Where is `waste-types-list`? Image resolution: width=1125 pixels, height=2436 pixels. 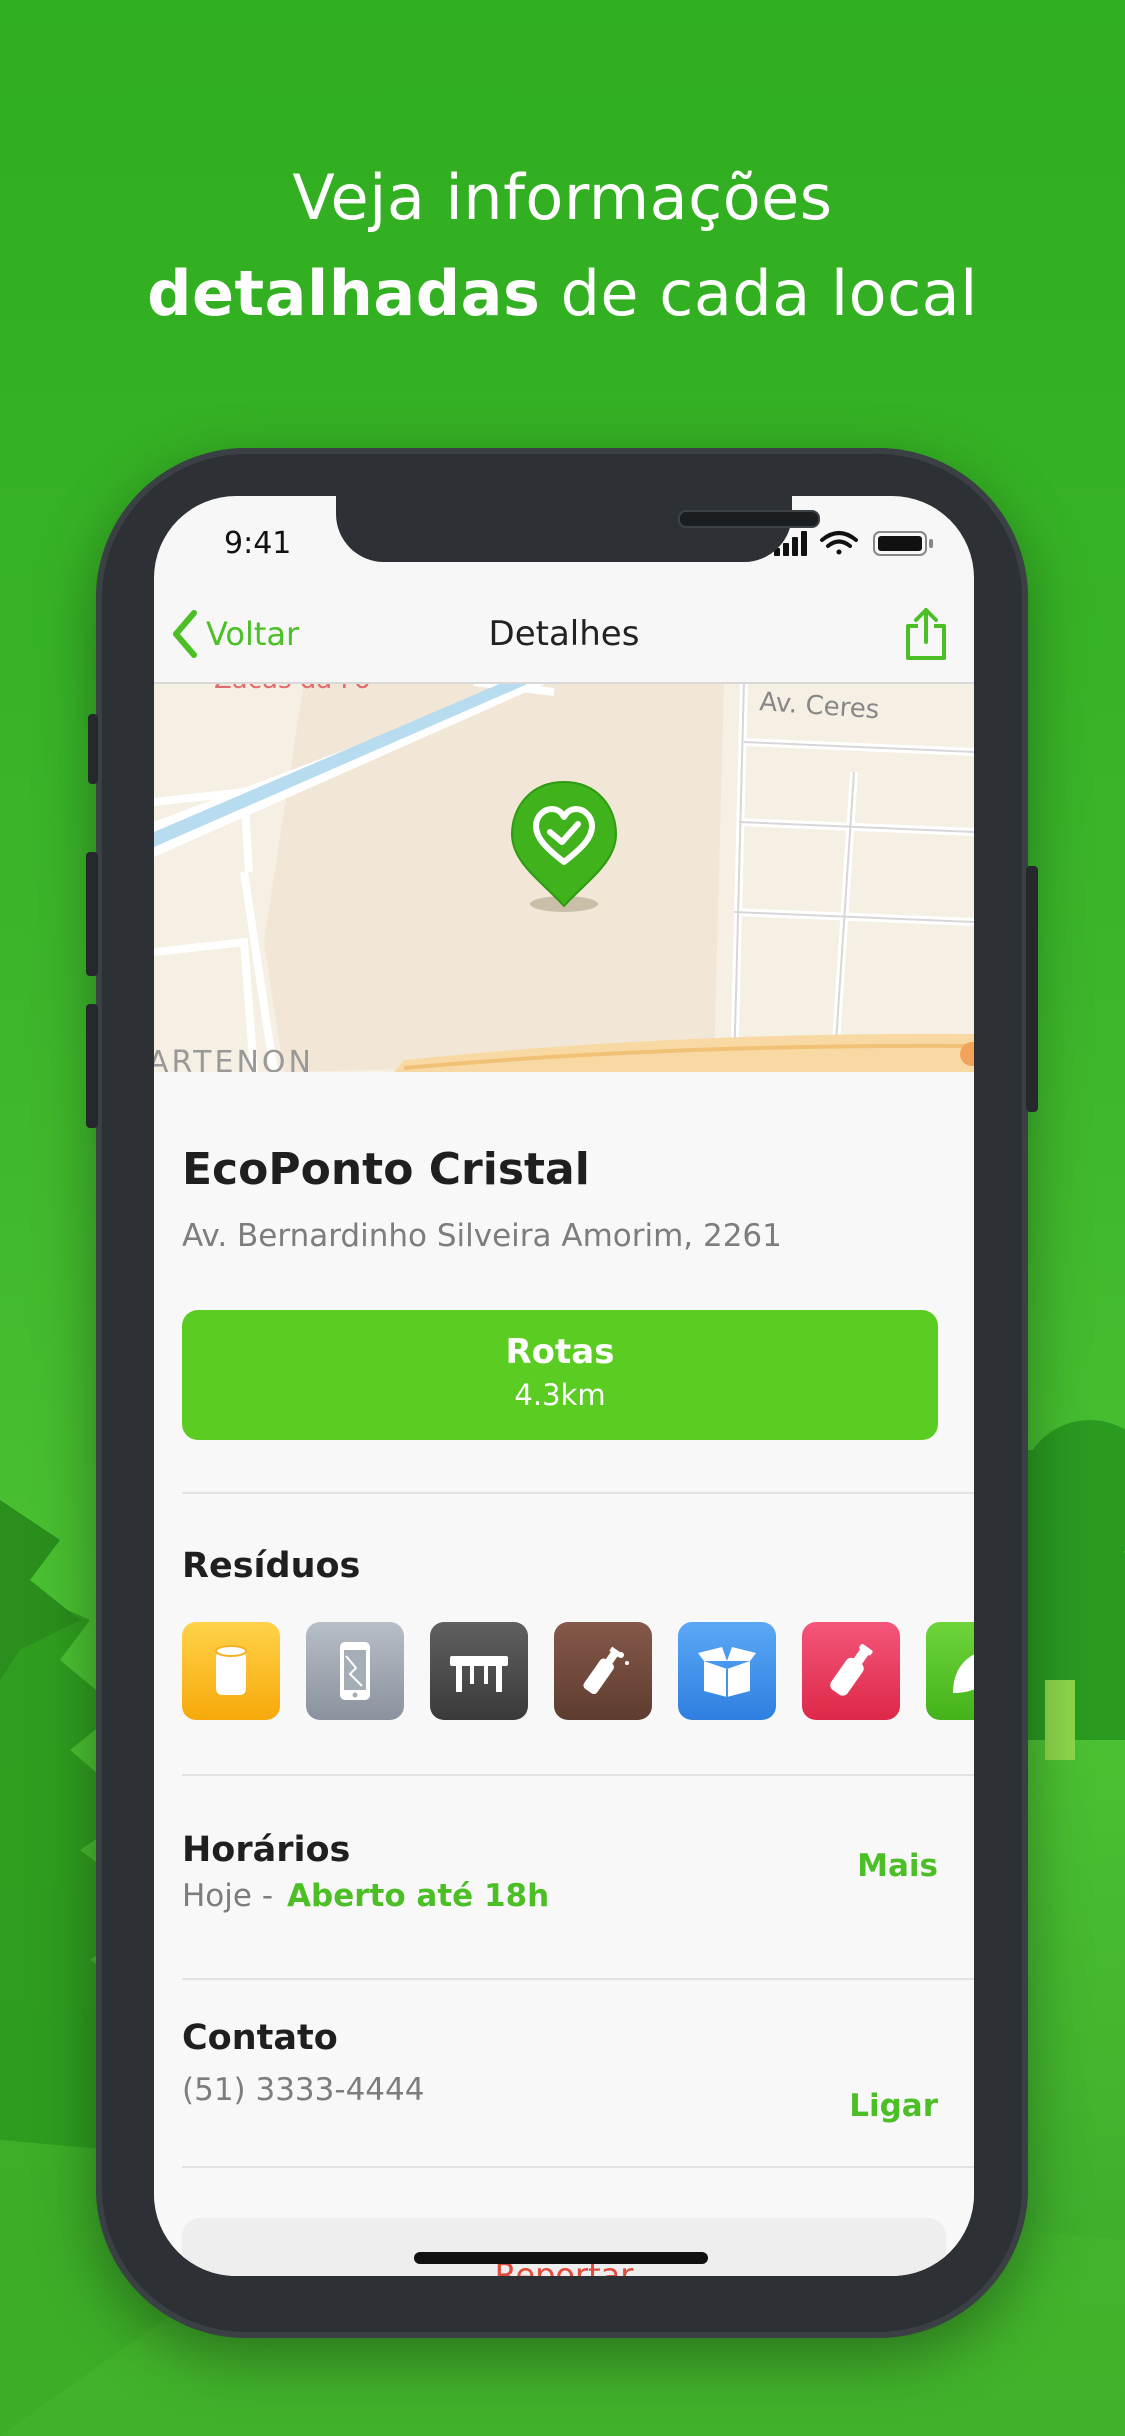
waste-types-list is located at coordinates (578, 1672).